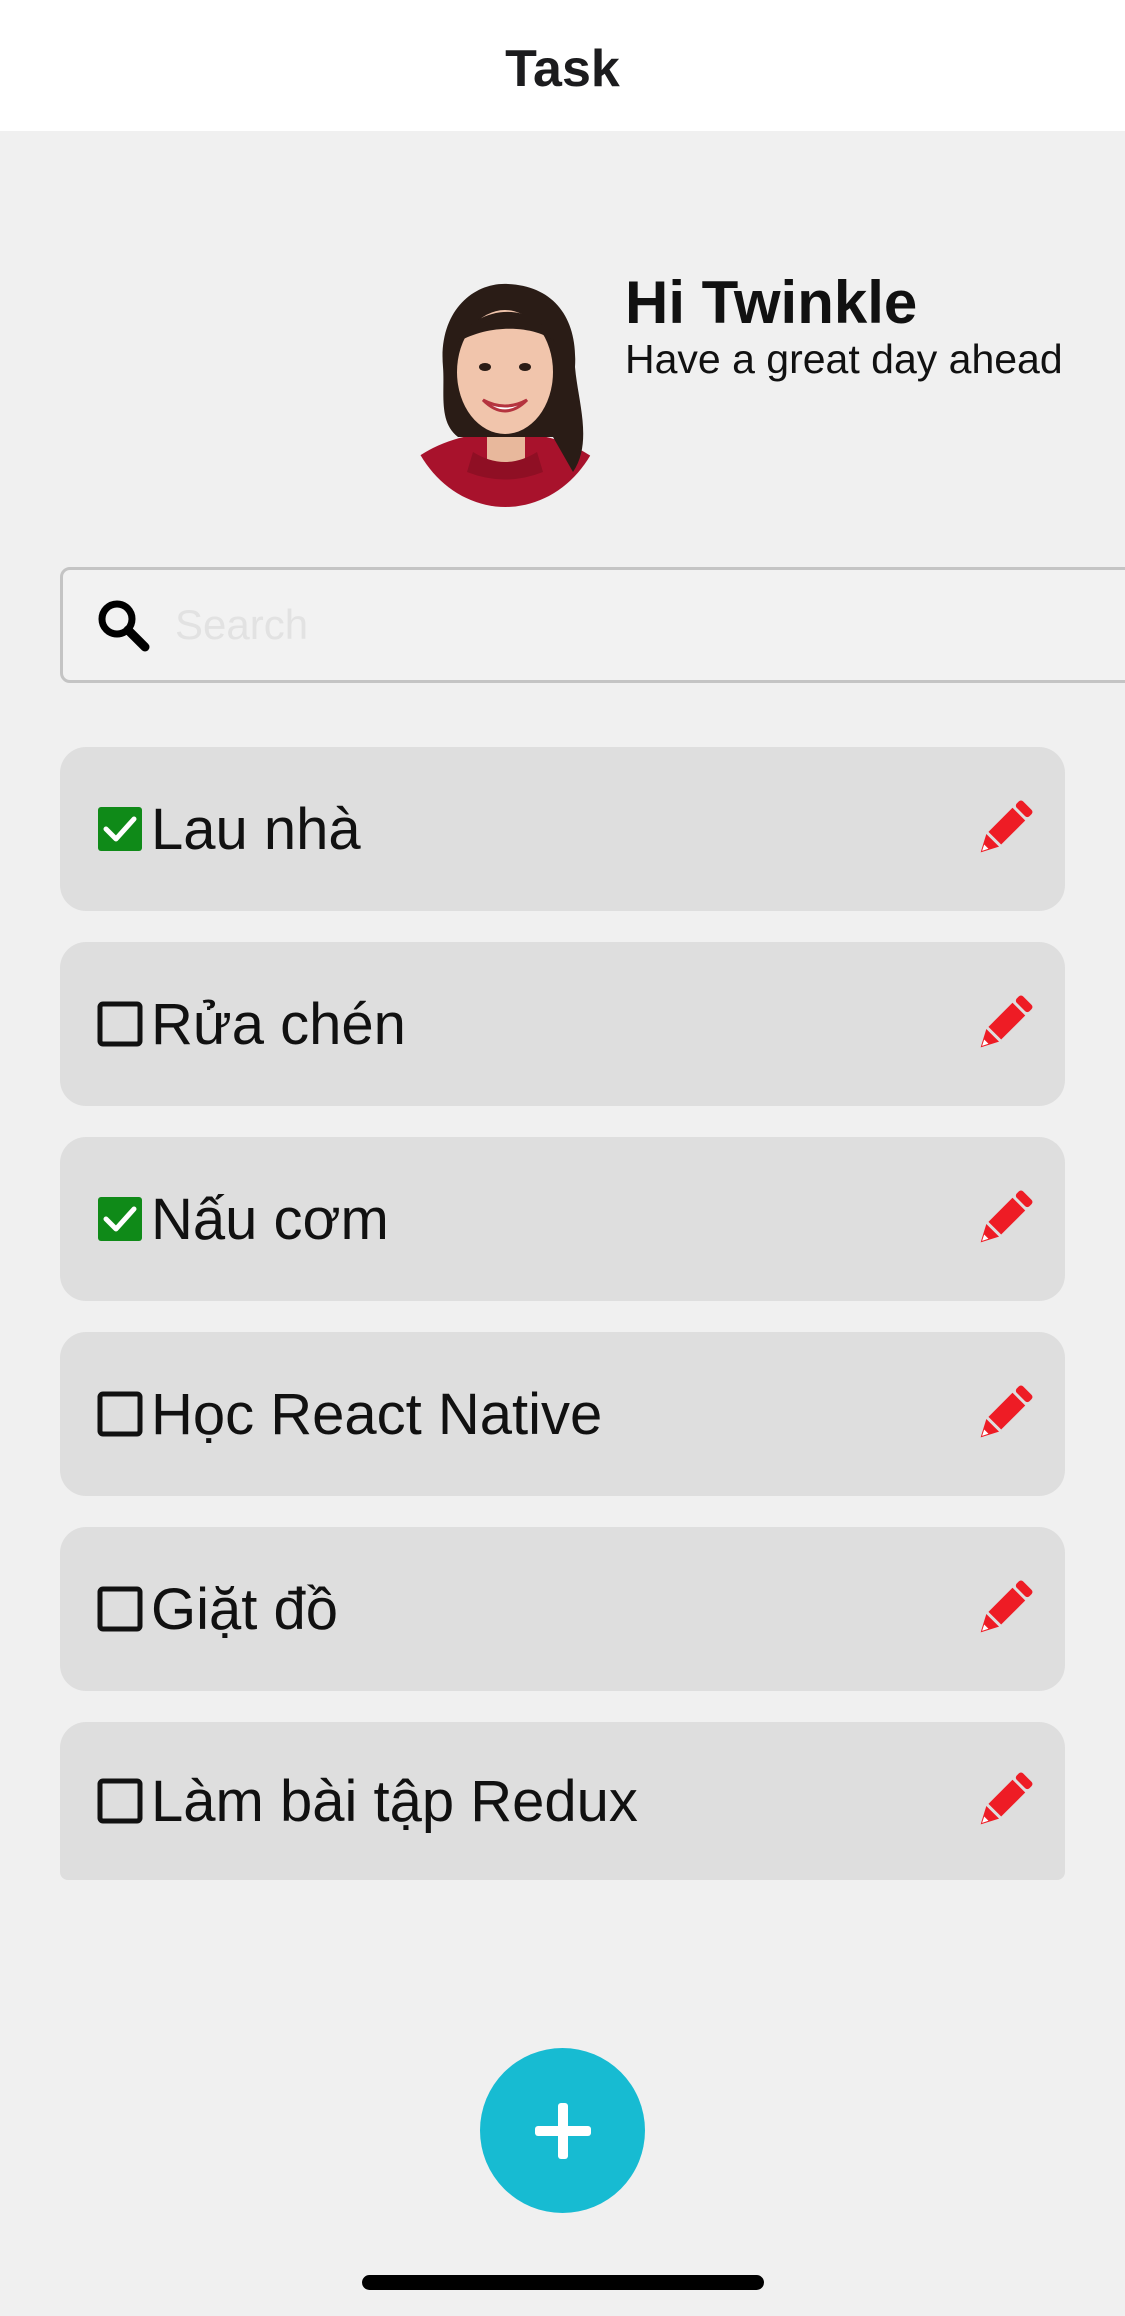  I want to click on task-label: Học React Native, so click(377, 1414).